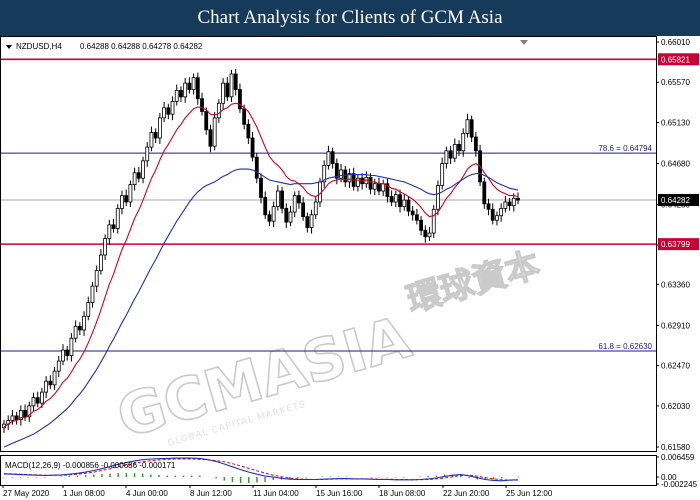 This screenshot has width=700, height=500. Describe the element at coordinates (675, 122) in the screenshot. I see `price-tick-label: 0.65130` at that location.